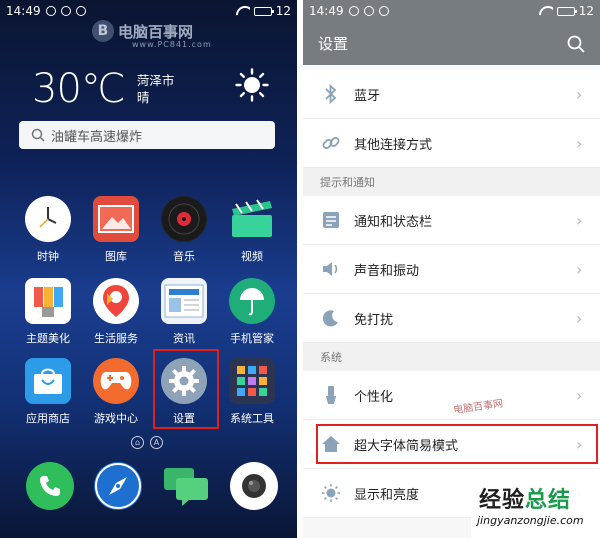  Describe the element at coordinates (186, 486) in the screenshot. I see `messages-icon` at that location.